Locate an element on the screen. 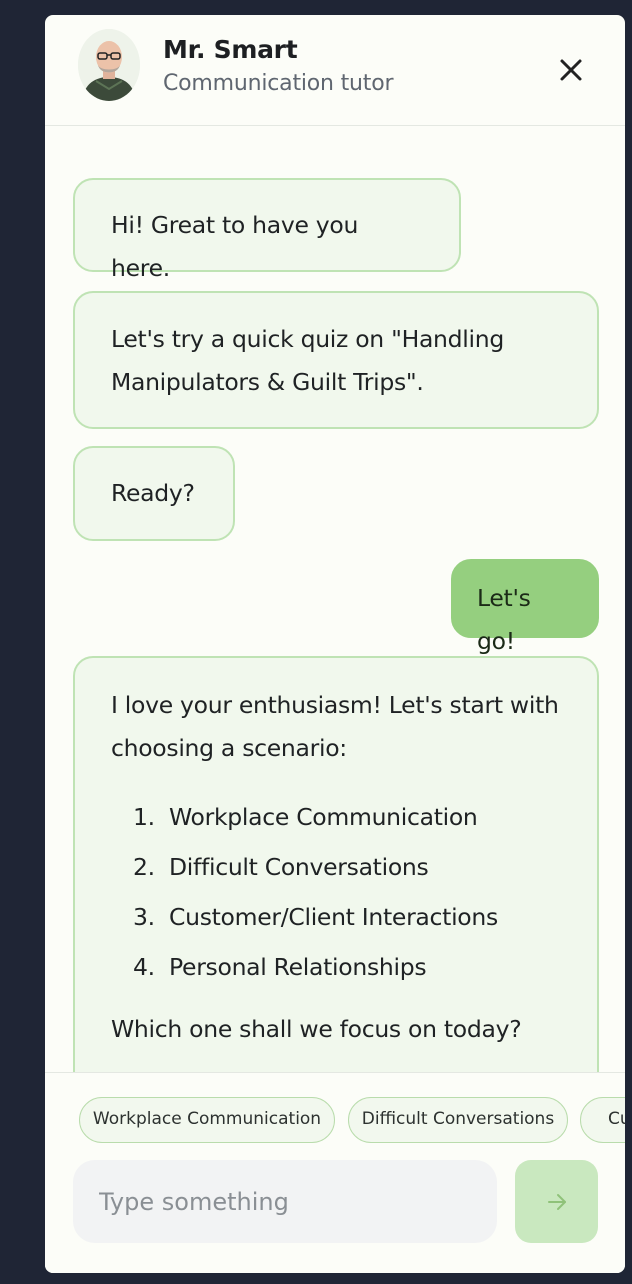  tutor-message: Hi! Great to have you here. is located at coordinates (267, 230).